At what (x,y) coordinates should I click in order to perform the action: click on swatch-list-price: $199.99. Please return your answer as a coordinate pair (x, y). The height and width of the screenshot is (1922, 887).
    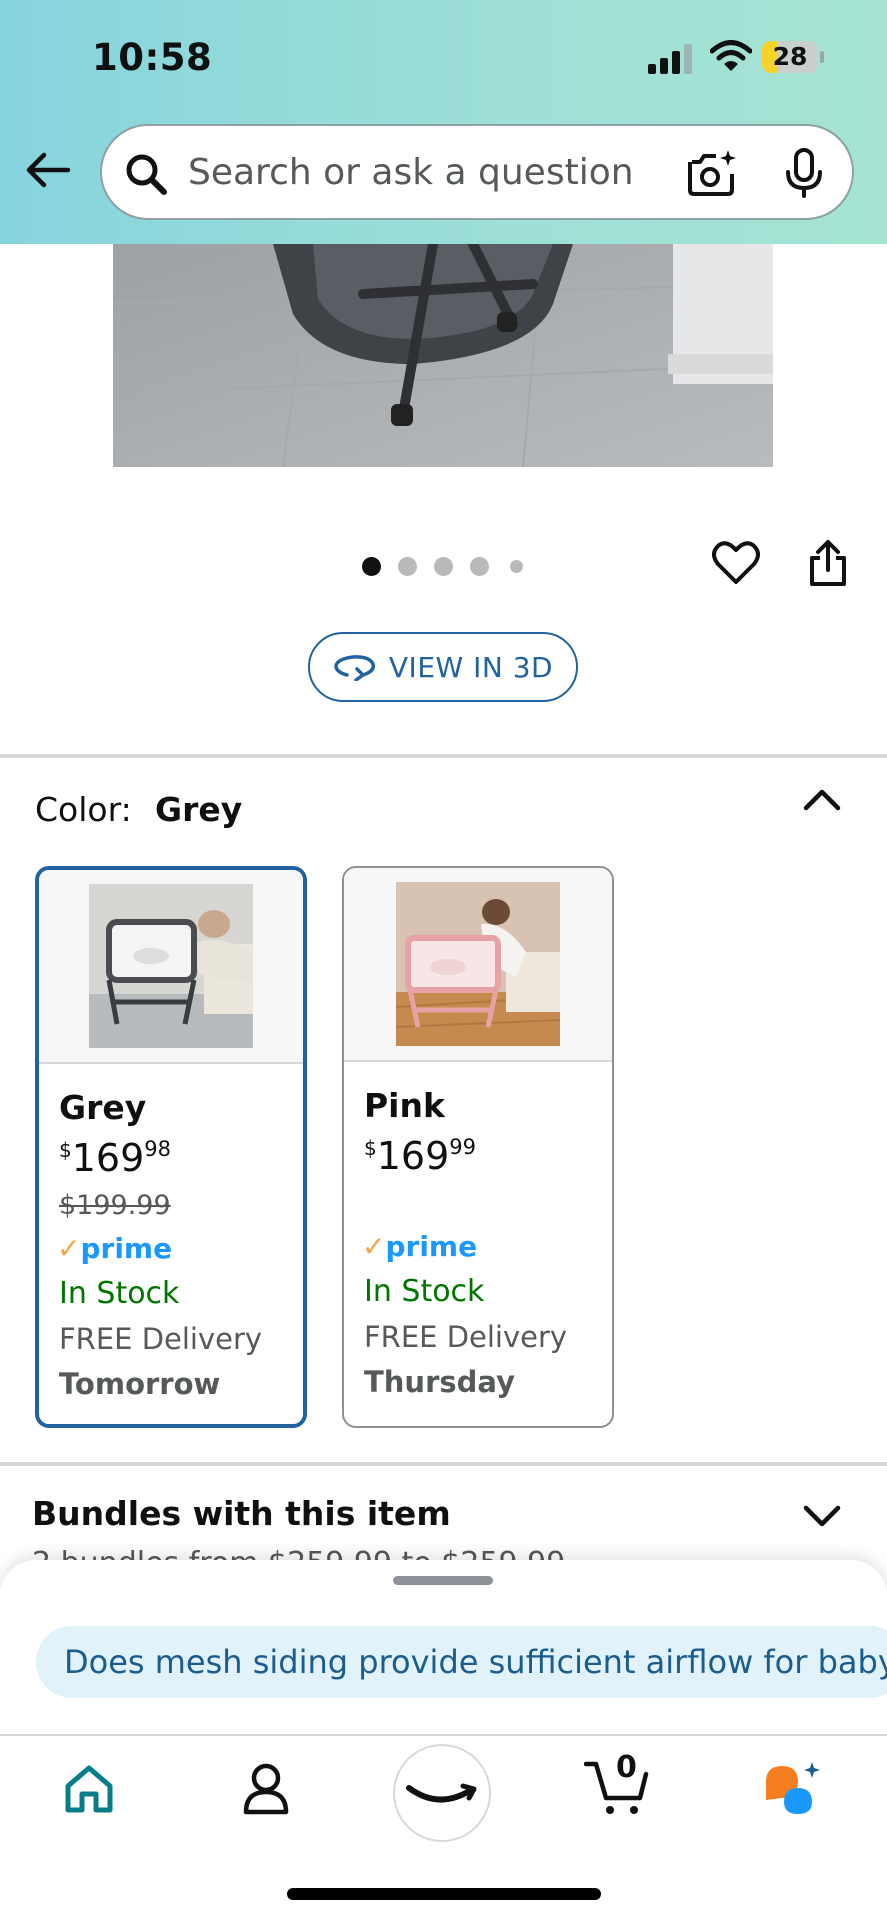
    Looking at the image, I should click on (115, 1205).